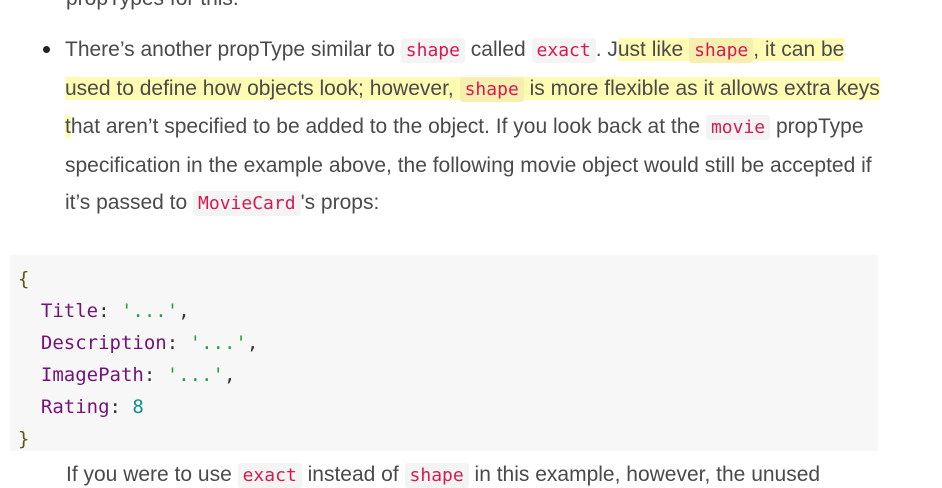  I want to click on code-close-brace: }, so click(24, 439).